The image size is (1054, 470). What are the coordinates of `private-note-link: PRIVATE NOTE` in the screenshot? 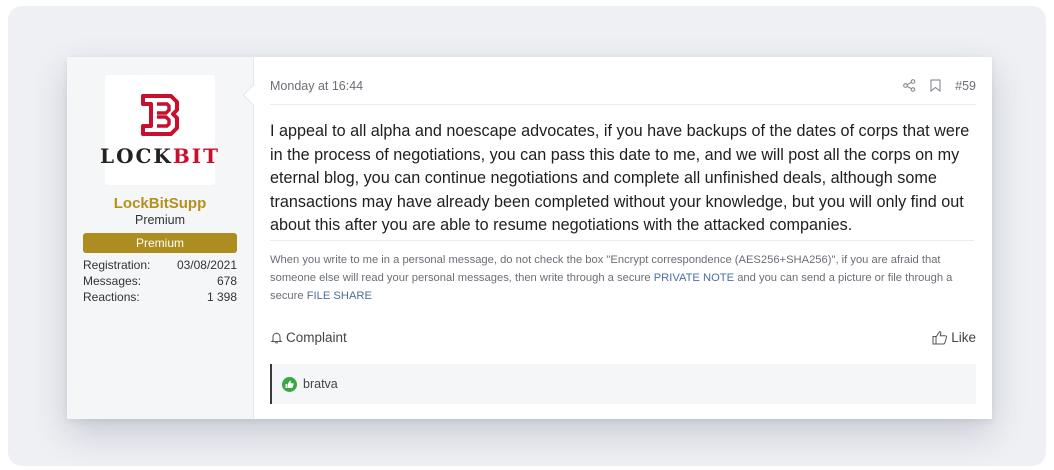 It's located at (694, 278).